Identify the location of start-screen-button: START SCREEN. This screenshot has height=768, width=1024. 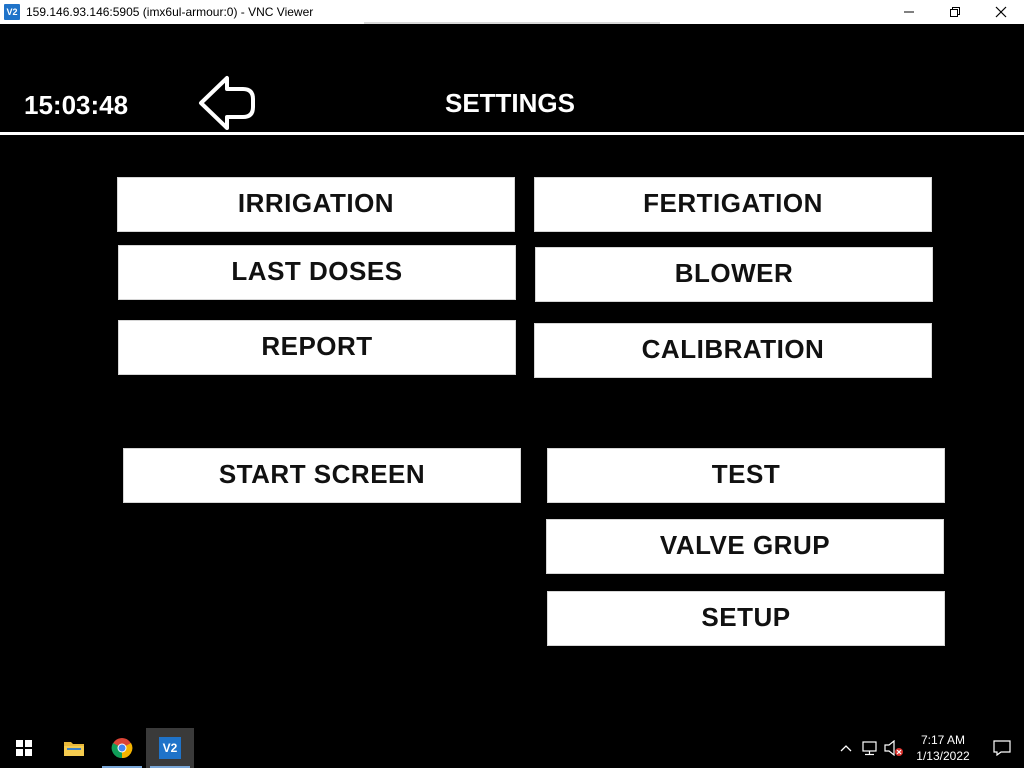
(322, 475).